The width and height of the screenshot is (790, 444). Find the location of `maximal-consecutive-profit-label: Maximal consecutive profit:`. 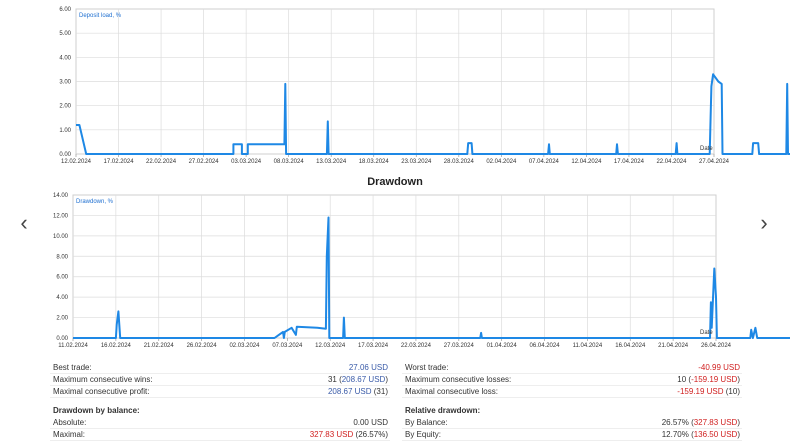

maximal-consecutive-profit-label: Maximal consecutive profit: is located at coordinates (101, 391).